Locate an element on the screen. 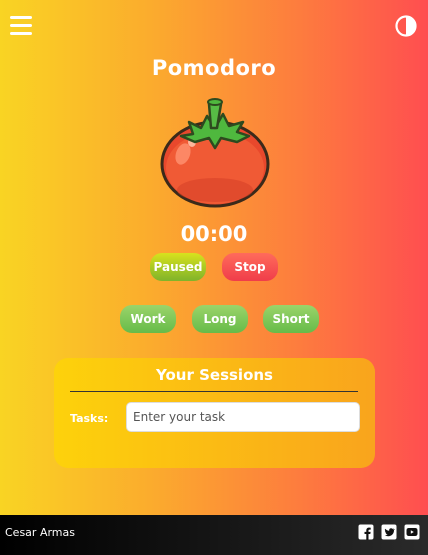  tomato-icon is located at coordinates (215, 153).